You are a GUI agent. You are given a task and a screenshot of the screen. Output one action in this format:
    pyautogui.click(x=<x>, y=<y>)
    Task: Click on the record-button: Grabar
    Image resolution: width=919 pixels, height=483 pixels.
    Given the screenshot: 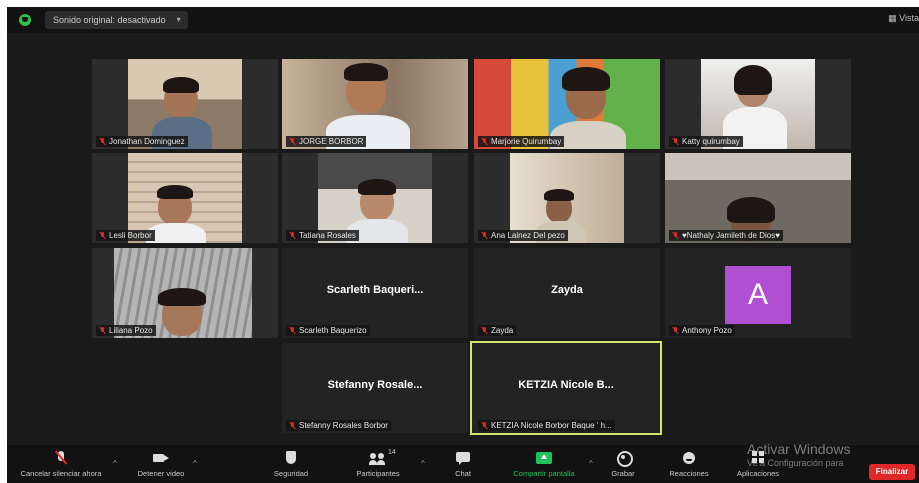 What is the action you would take?
    pyautogui.click(x=623, y=464)
    